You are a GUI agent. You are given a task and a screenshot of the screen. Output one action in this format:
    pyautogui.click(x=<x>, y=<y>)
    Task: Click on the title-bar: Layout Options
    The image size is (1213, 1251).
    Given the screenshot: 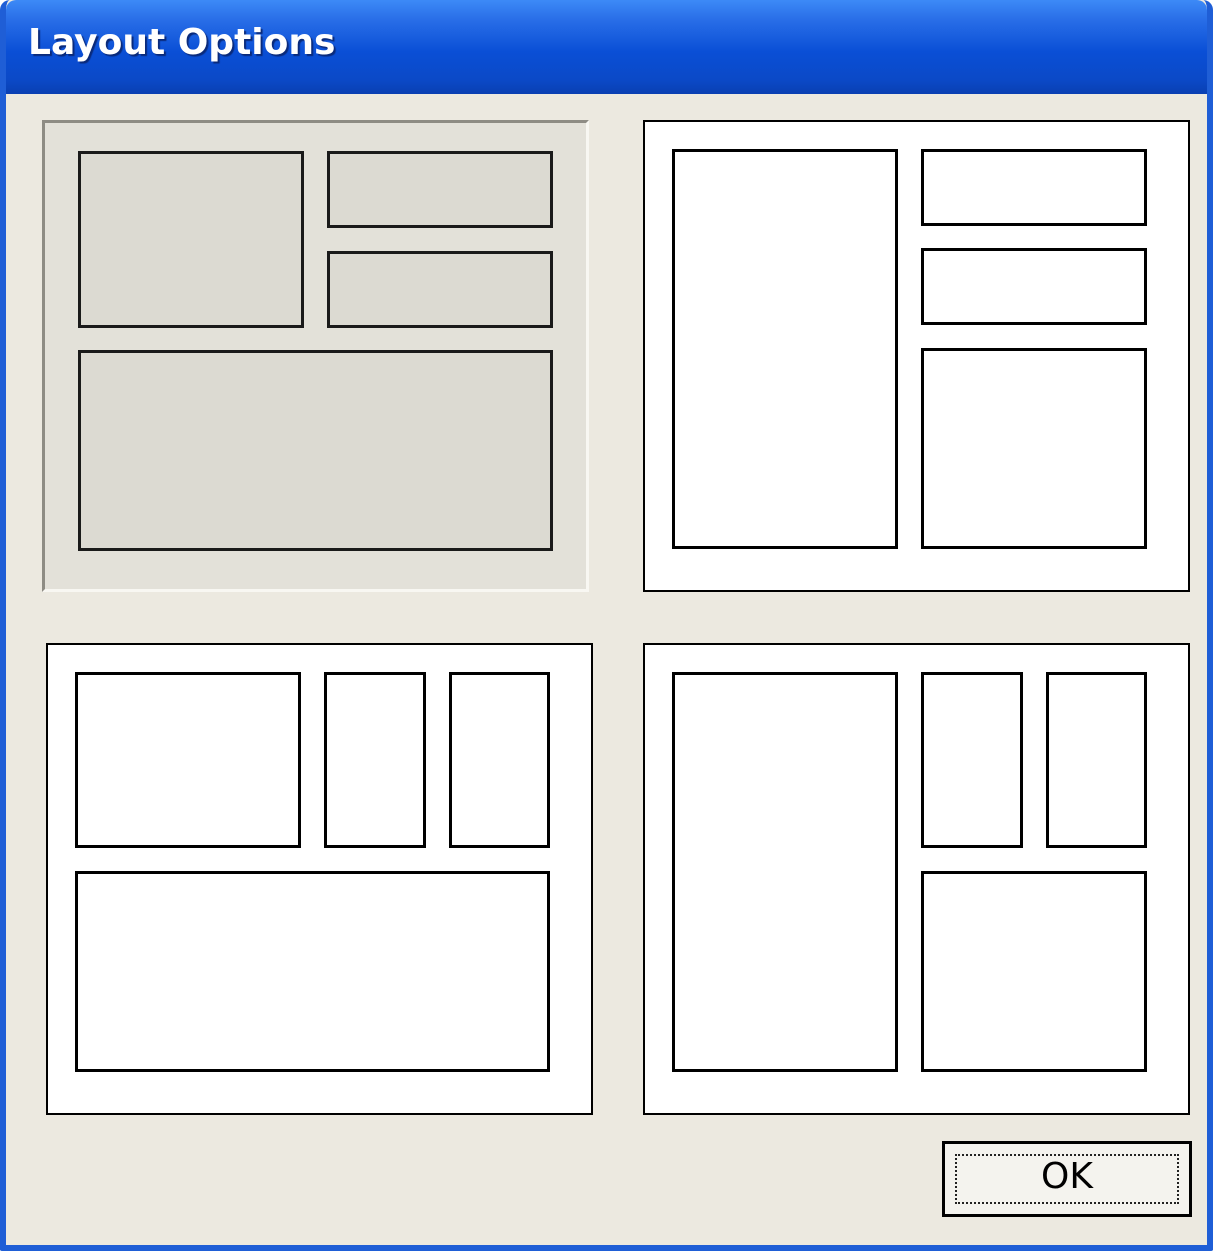 What is the action you would take?
    pyautogui.click(x=606, y=47)
    